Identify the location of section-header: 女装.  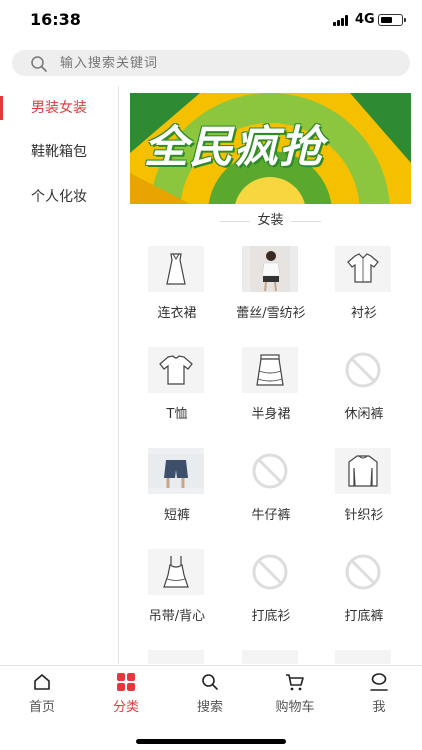
(270, 221).